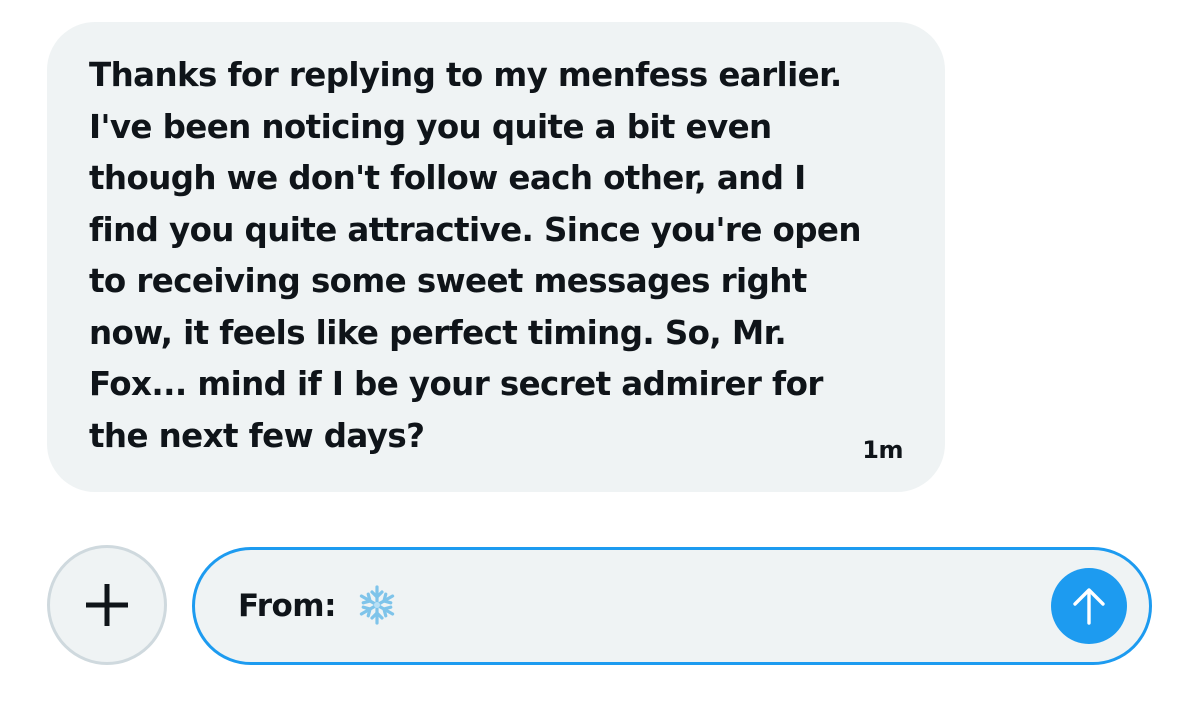 The width and height of the screenshot is (1199, 715). I want to click on message-input-text: From:, so click(292, 606).